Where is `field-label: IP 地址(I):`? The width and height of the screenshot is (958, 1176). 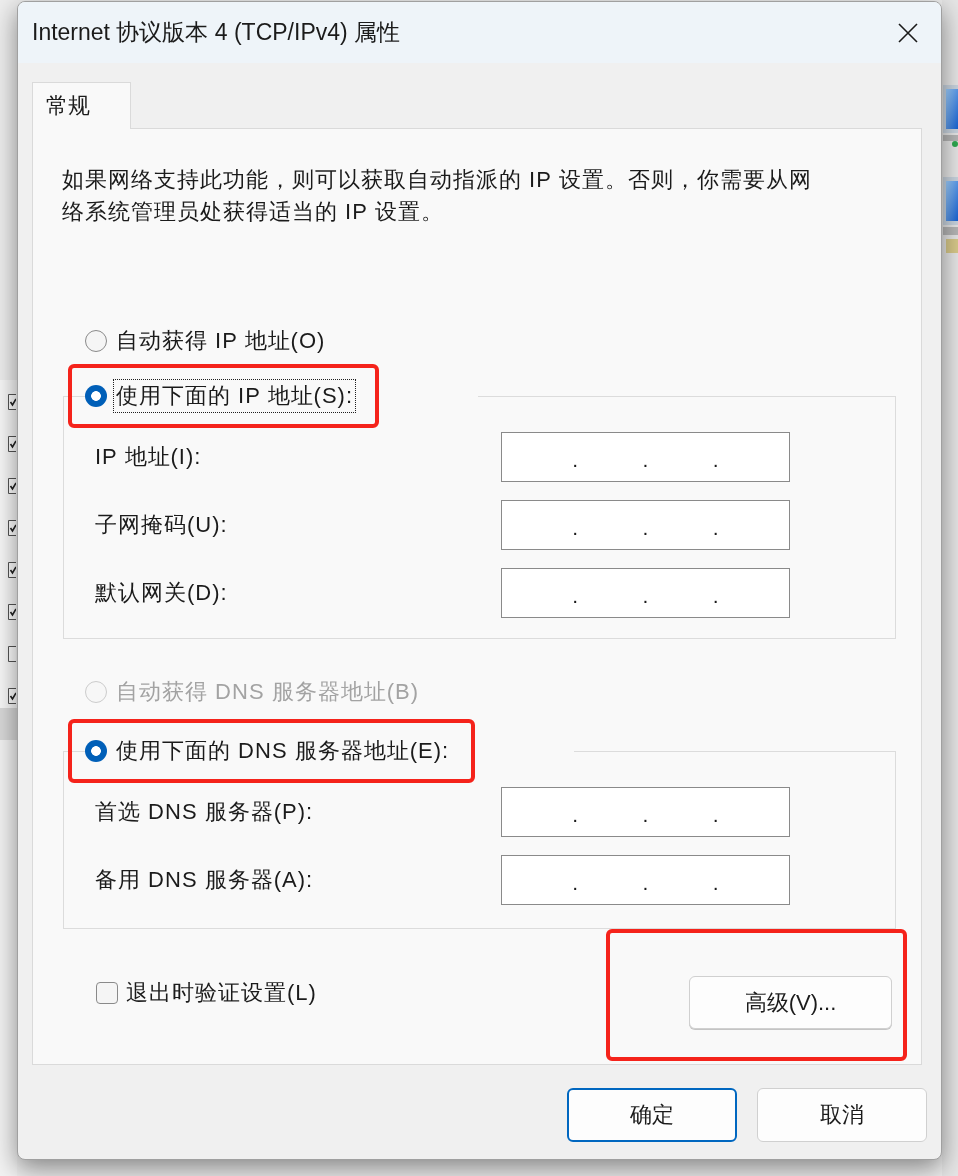 field-label: IP 地址(I): is located at coordinates (148, 457).